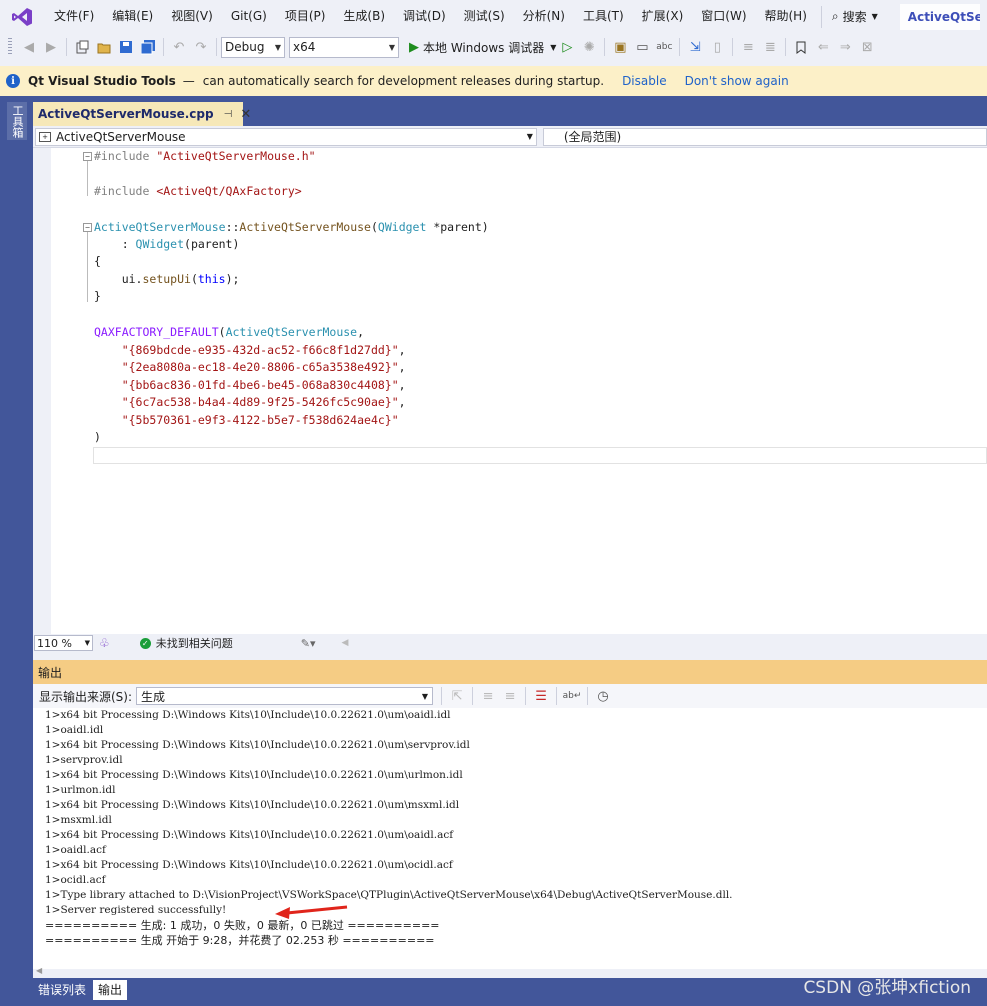 The image size is (987, 1006). What do you see at coordinates (664, 47) in the screenshot?
I see `spell-check-icon: abc` at bounding box center [664, 47].